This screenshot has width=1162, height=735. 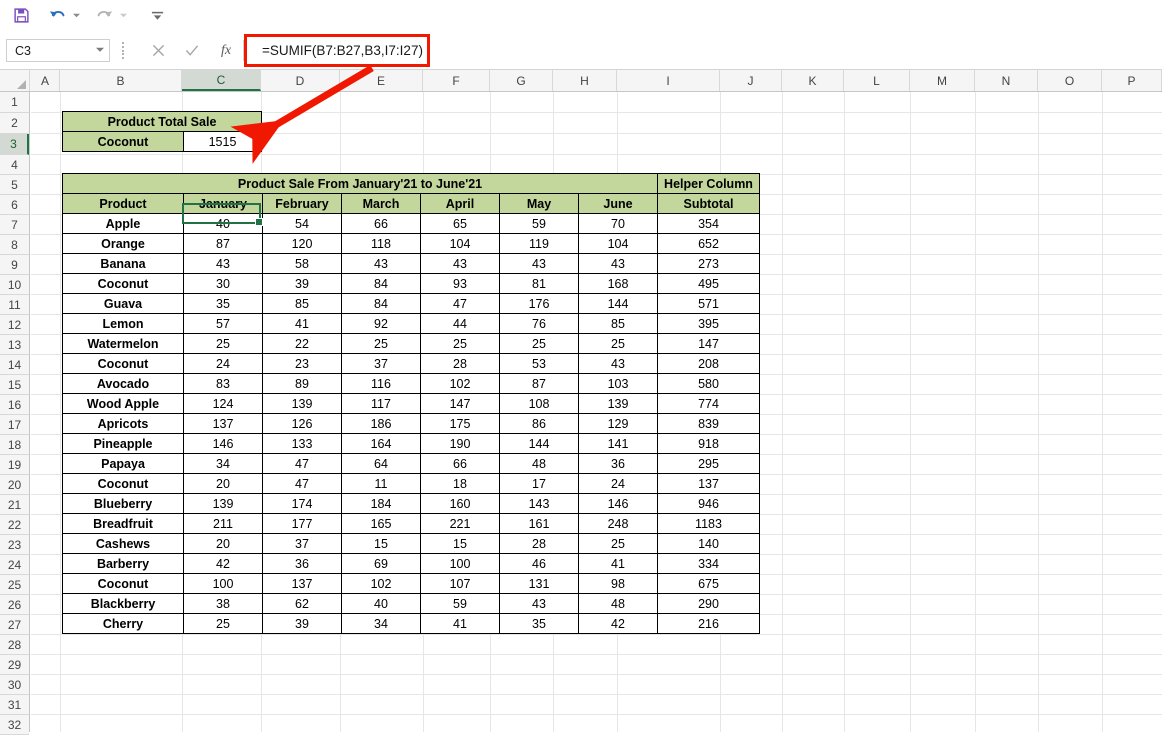 I want to click on column-header-d: D, so click(x=300, y=80).